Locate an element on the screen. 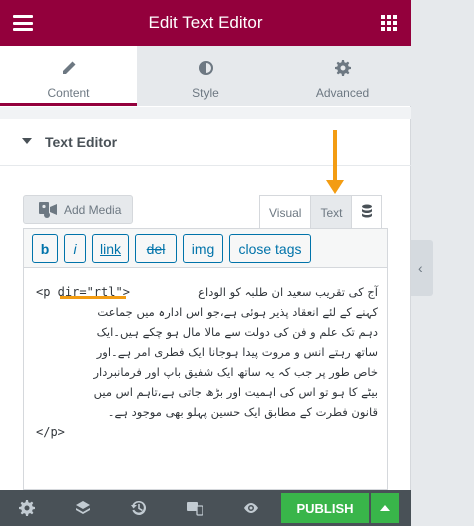 The image size is (474, 526). editor-mode-tabs: Visual Text is located at coordinates (321, 211).